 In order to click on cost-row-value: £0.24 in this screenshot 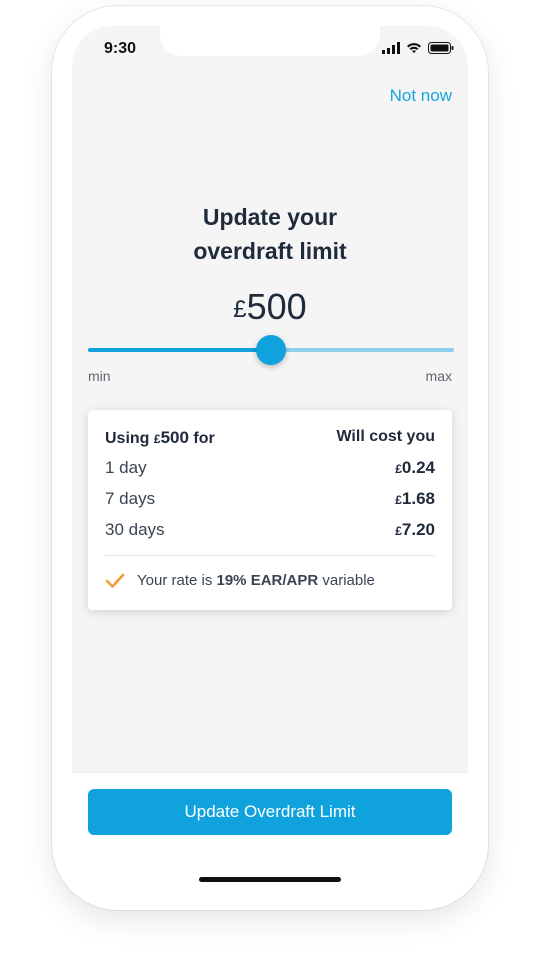, I will do `click(415, 468)`.